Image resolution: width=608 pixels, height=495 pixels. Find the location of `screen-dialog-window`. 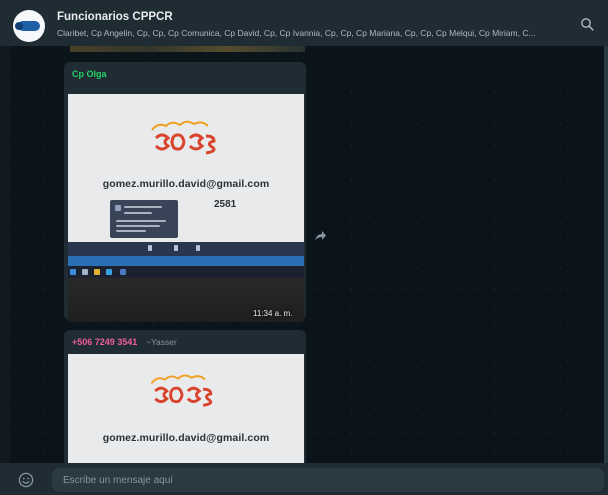

screen-dialog-window is located at coordinates (144, 219).